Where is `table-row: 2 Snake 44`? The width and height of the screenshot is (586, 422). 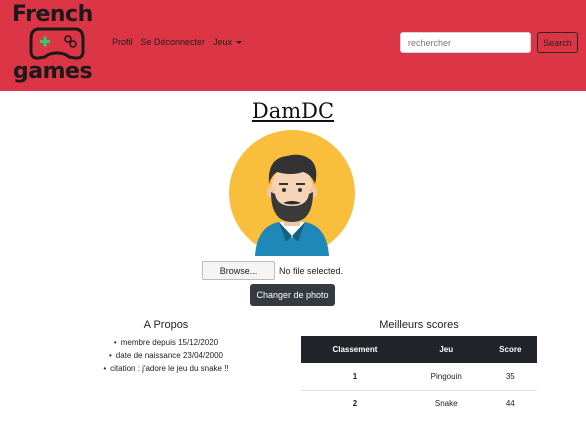
table-row: 2 Snake 44 is located at coordinates (419, 403).